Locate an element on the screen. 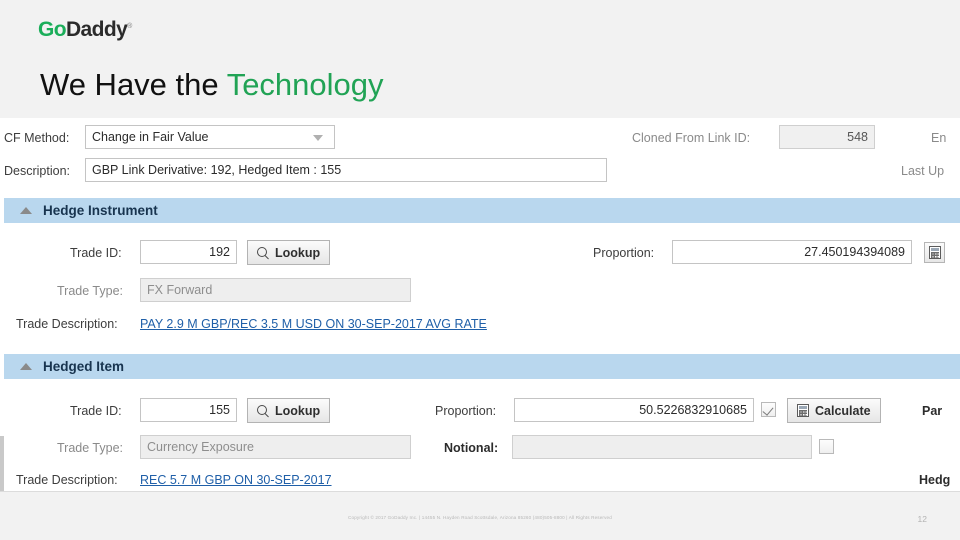 This screenshot has width=960, height=540. item-calculate-label: Calculate is located at coordinates (843, 410).